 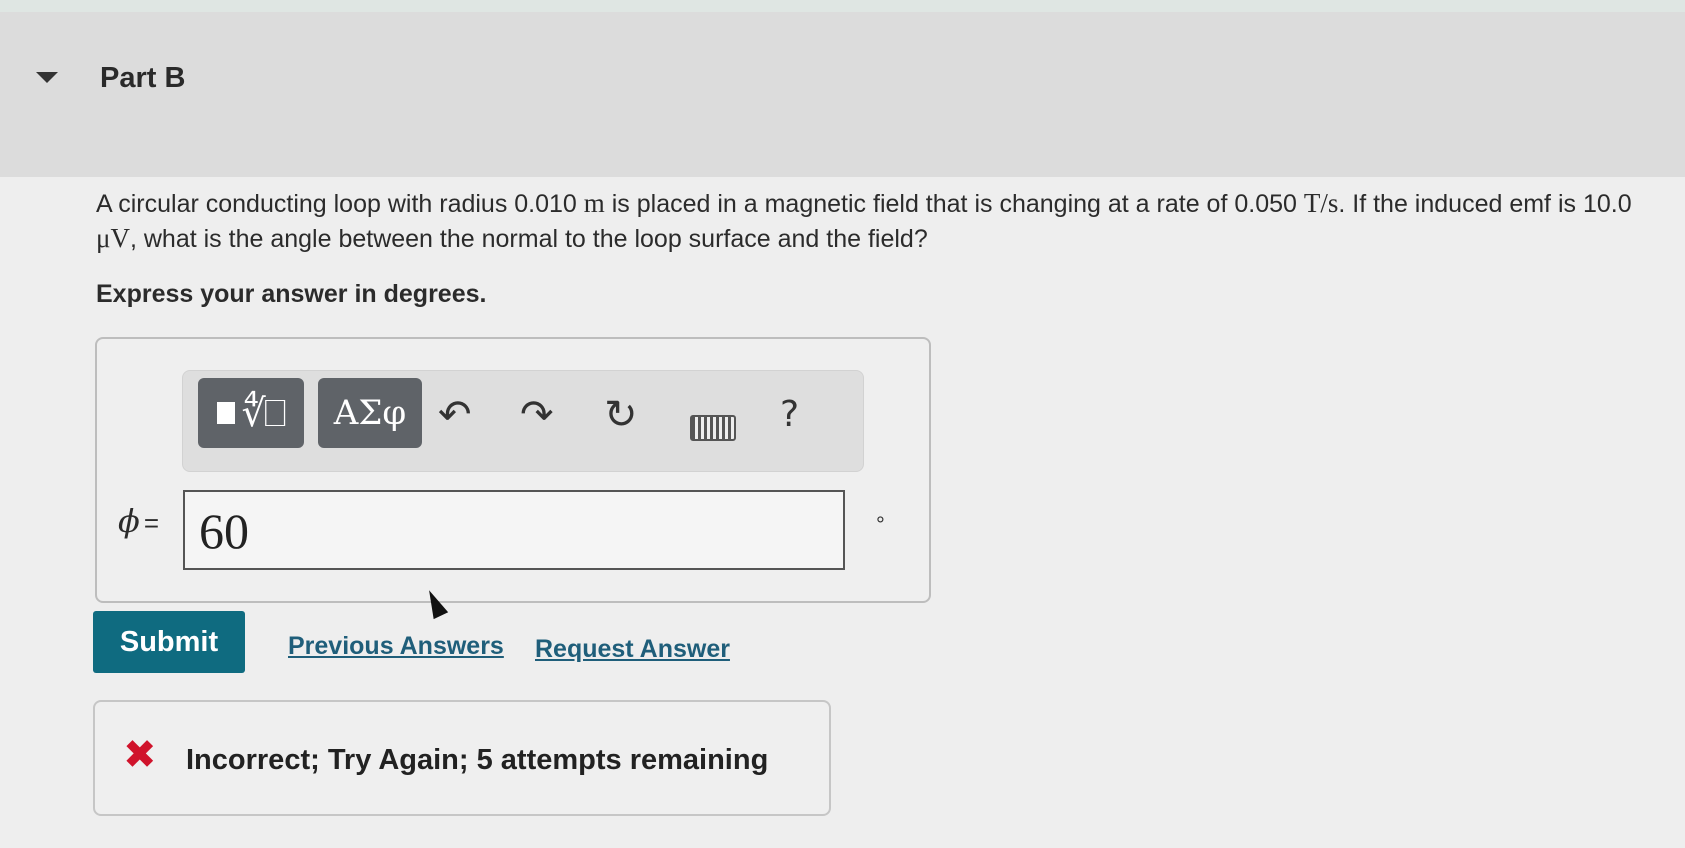 I want to click on part-title: Part B, so click(x=143, y=78).